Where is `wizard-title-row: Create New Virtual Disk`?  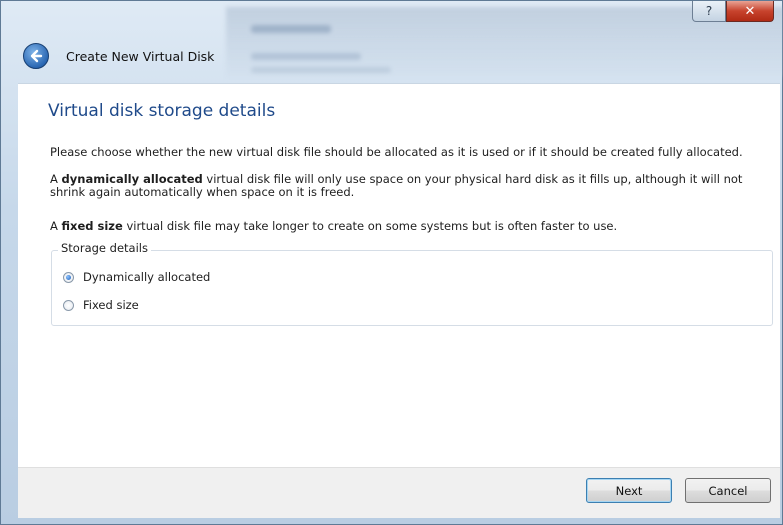 wizard-title-row: Create New Virtual Disk is located at coordinates (118, 56).